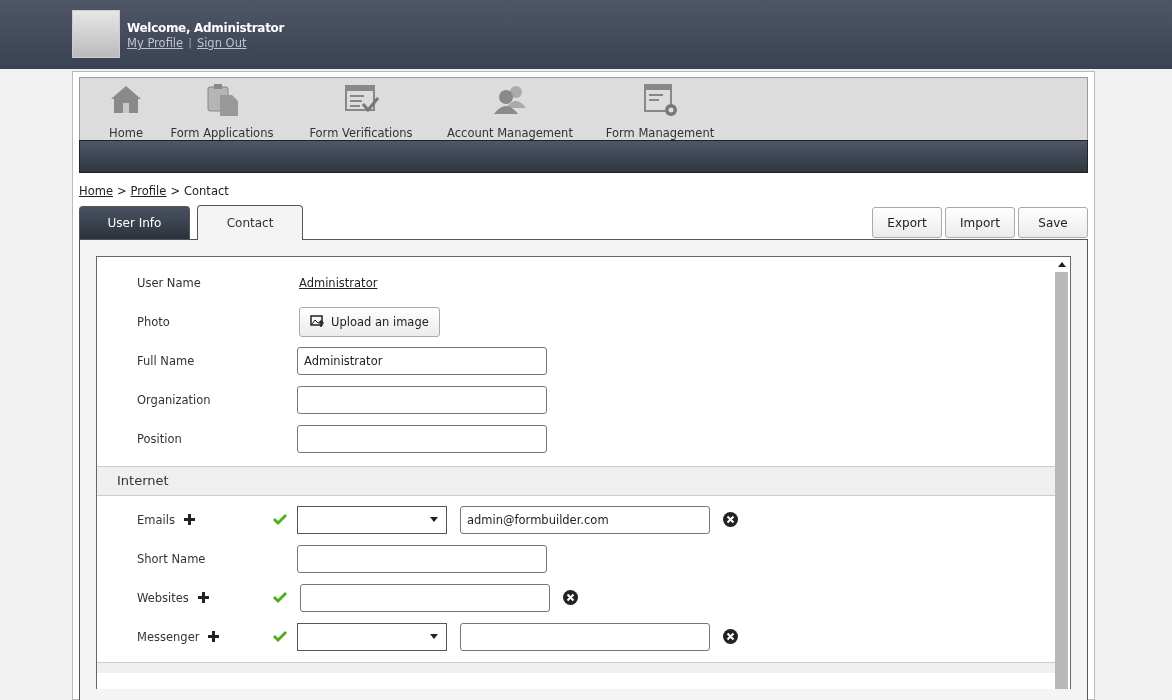  Describe the element at coordinates (222, 100) in the screenshot. I see `clipboard-icon` at that location.